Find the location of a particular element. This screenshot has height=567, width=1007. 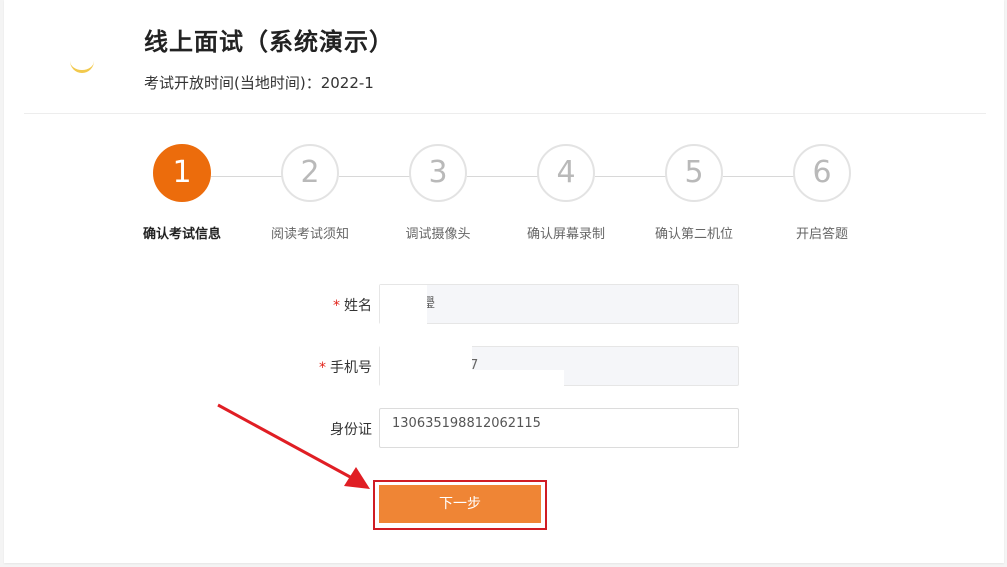

arrow-head is located at coordinates (357, 478).